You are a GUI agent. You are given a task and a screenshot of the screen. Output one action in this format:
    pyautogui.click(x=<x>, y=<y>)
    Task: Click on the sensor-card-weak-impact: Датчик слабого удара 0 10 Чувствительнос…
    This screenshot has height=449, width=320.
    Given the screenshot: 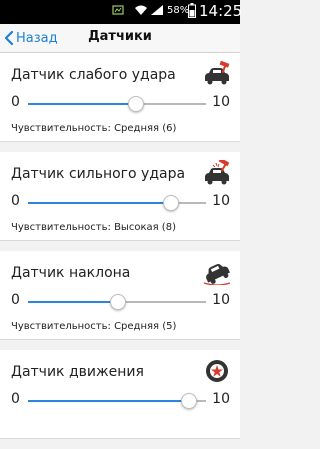 What is the action you would take?
    pyautogui.click(x=120, y=97)
    